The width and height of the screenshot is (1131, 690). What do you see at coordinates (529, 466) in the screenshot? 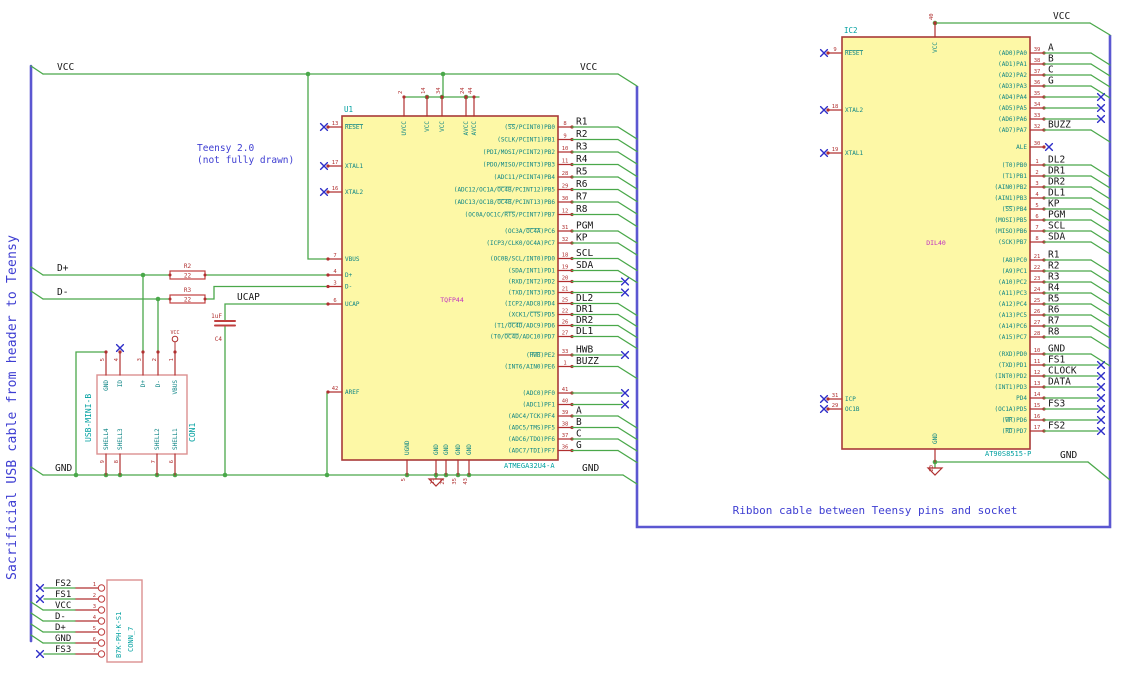
I see `u1-part-name: ATMEGA32U4-A` at bounding box center [529, 466].